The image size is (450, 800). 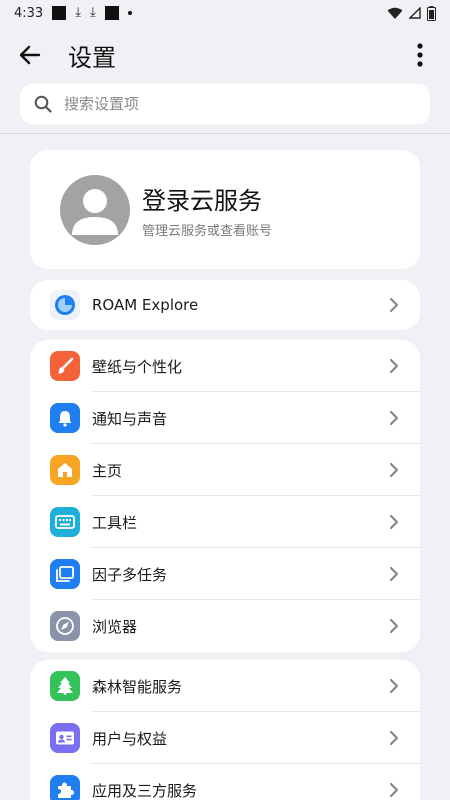 What do you see at coordinates (225, 366) in the screenshot?
I see `settings-item-wallpaper: 壁纸与个性化` at bounding box center [225, 366].